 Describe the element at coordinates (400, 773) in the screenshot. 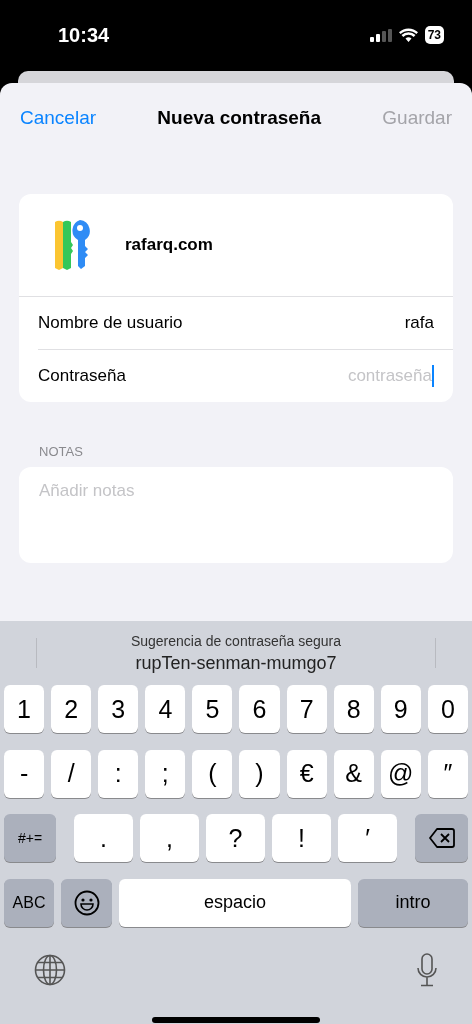

I see `keyboard-key: @` at that location.